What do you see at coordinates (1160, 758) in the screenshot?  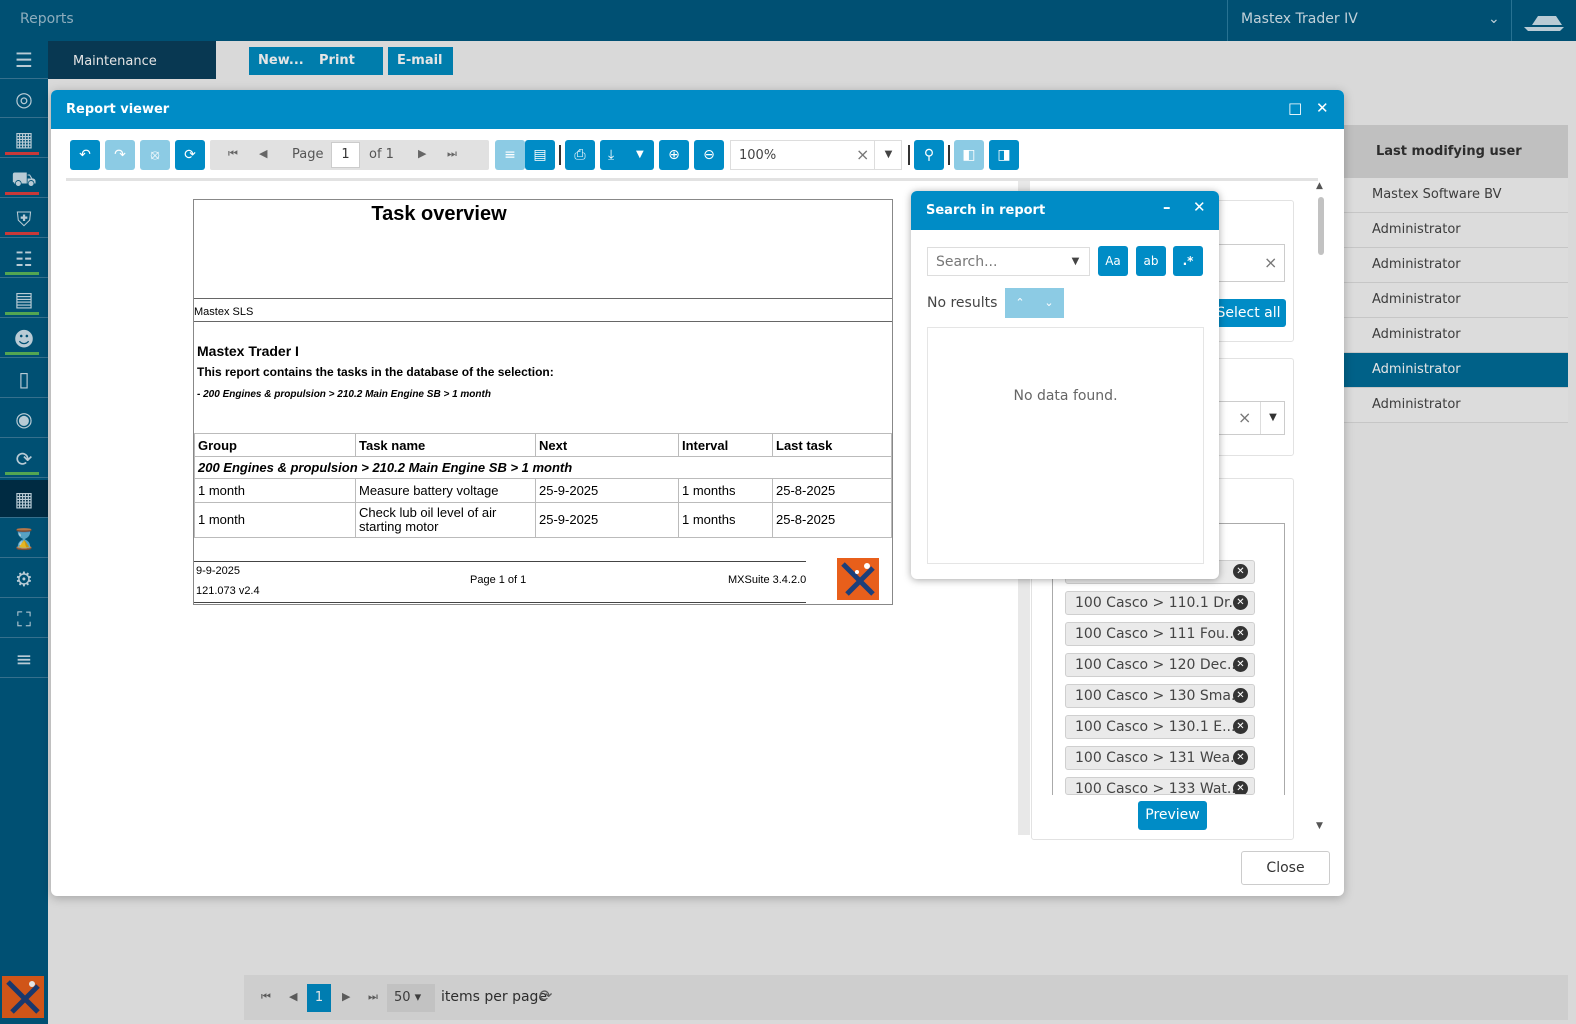 I see `selection-chip: 100 Casco > 131 Wea... ✕` at bounding box center [1160, 758].